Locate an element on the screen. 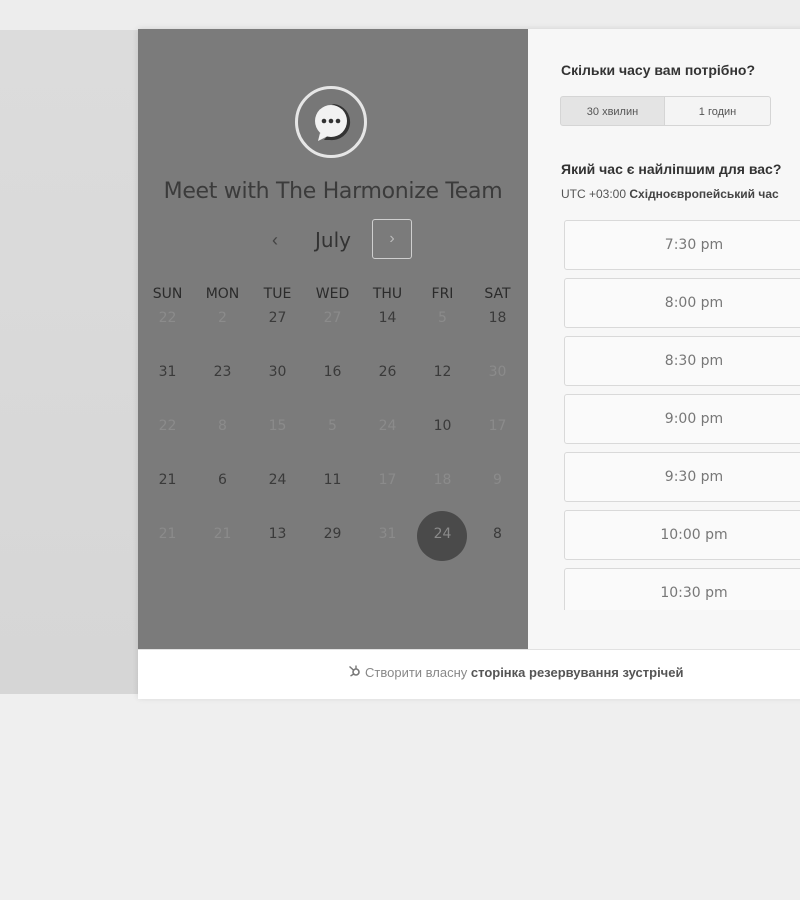 Image resolution: width=800 pixels, height=900 pixels. calendar-day-number: 12 is located at coordinates (442, 372).